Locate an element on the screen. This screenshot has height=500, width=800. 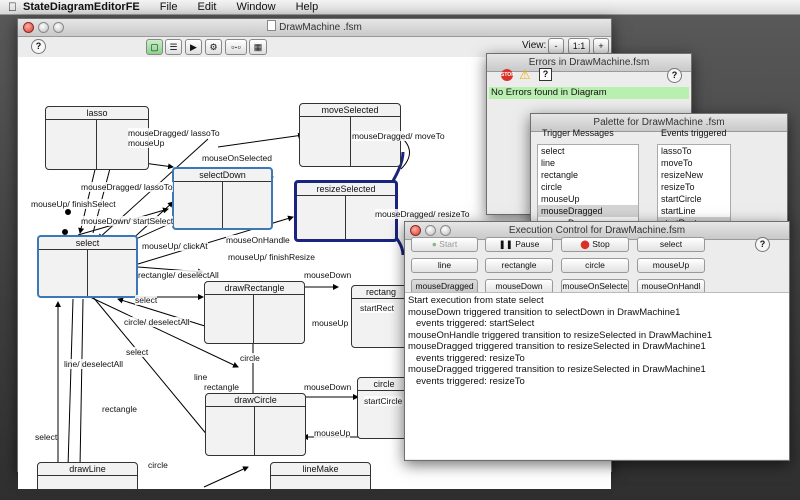
diagram-window-titlebar: DrawMachine .fsm is located at coordinates (314, 28).